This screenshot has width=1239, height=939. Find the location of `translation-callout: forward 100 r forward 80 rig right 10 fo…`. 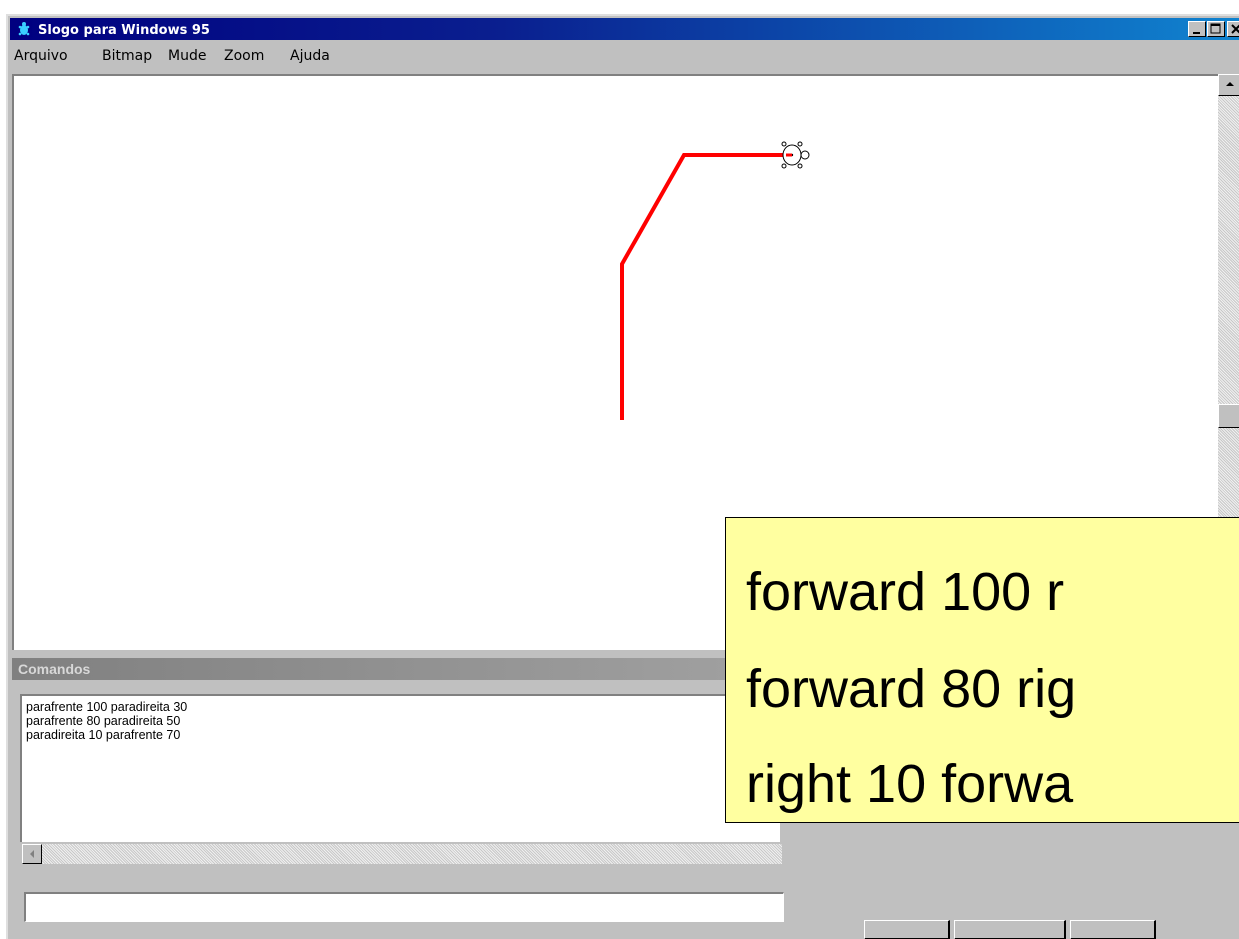

translation-callout: forward 100 r forward 80 rig right 10 fo… is located at coordinates (982, 670).